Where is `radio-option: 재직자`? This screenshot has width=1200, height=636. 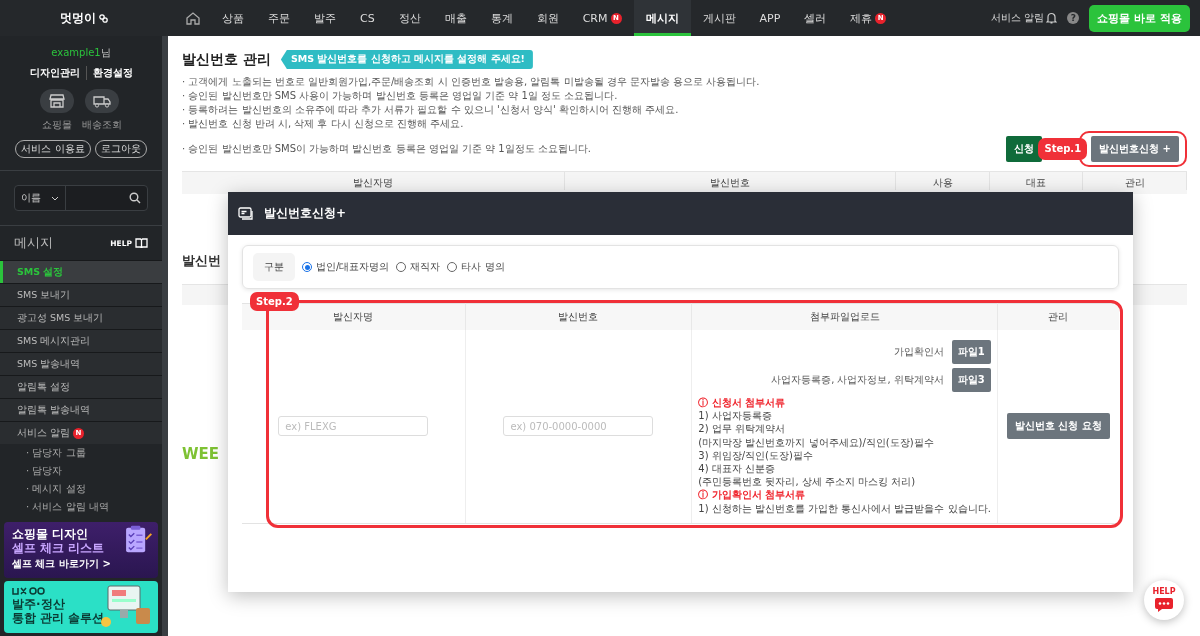
radio-option: 재직자 is located at coordinates (418, 267).